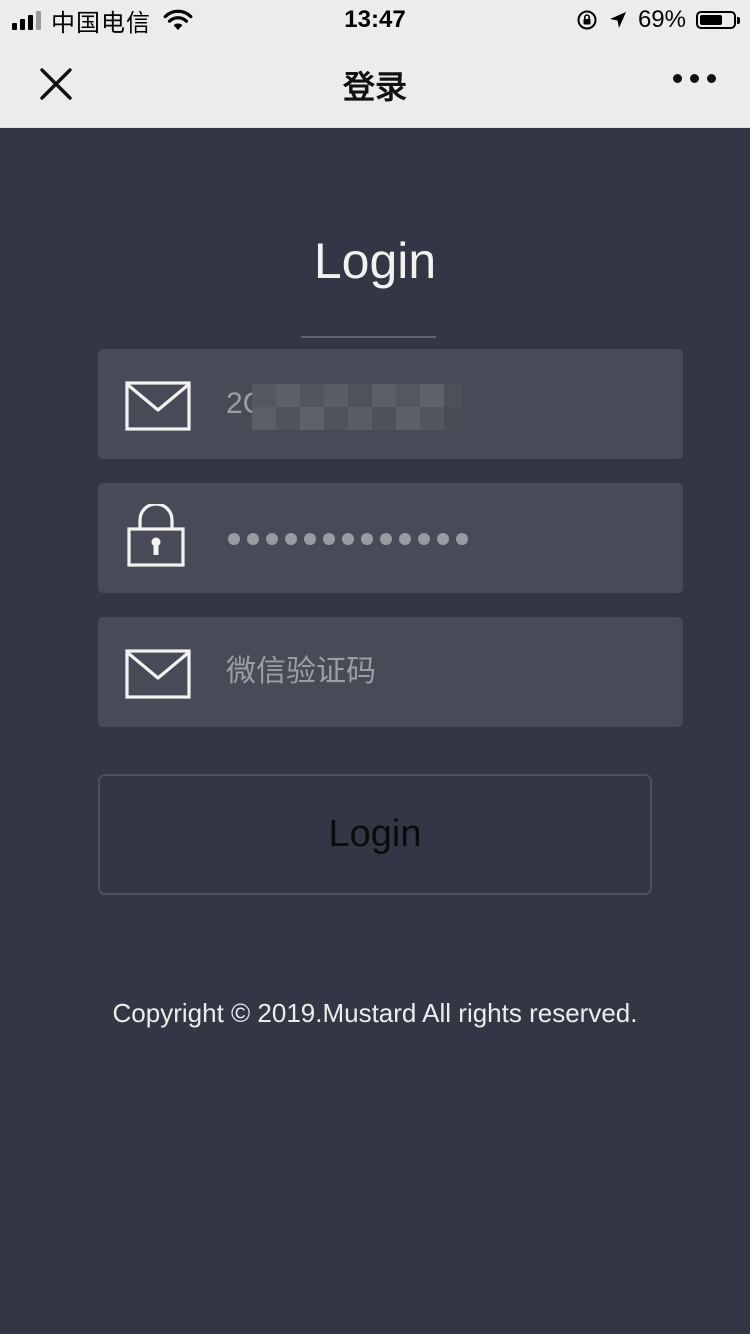 The width and height of the screenshot is (750, 1334). I want to click on wechat-code-field: 微信验证码, so click(390, 672).